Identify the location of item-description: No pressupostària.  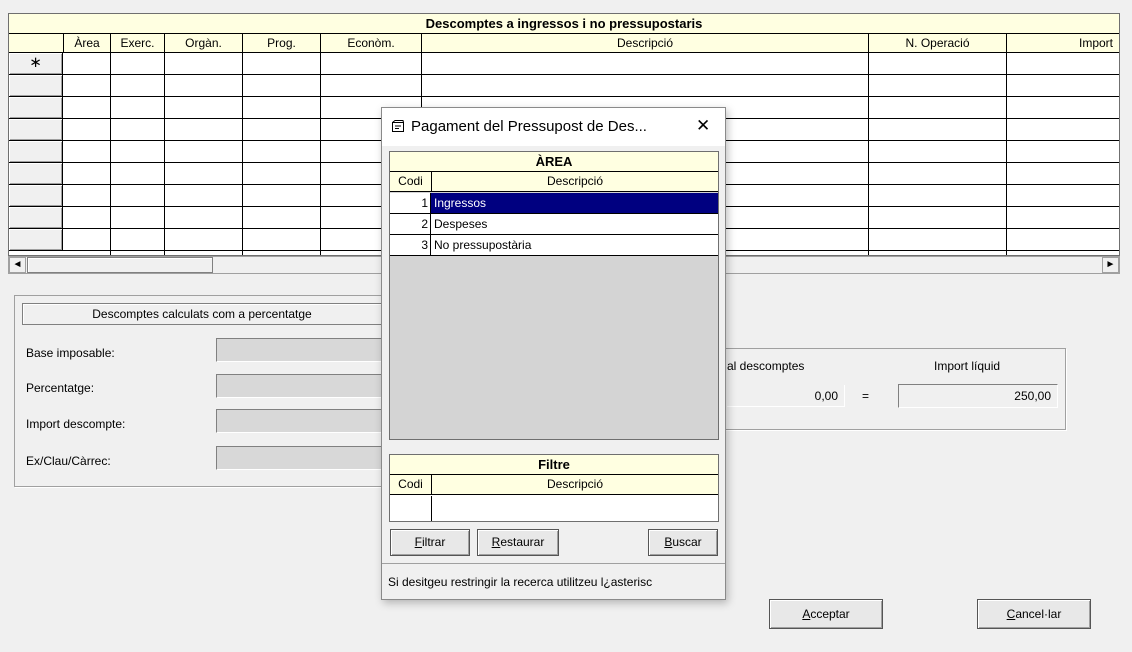
(483, 245).